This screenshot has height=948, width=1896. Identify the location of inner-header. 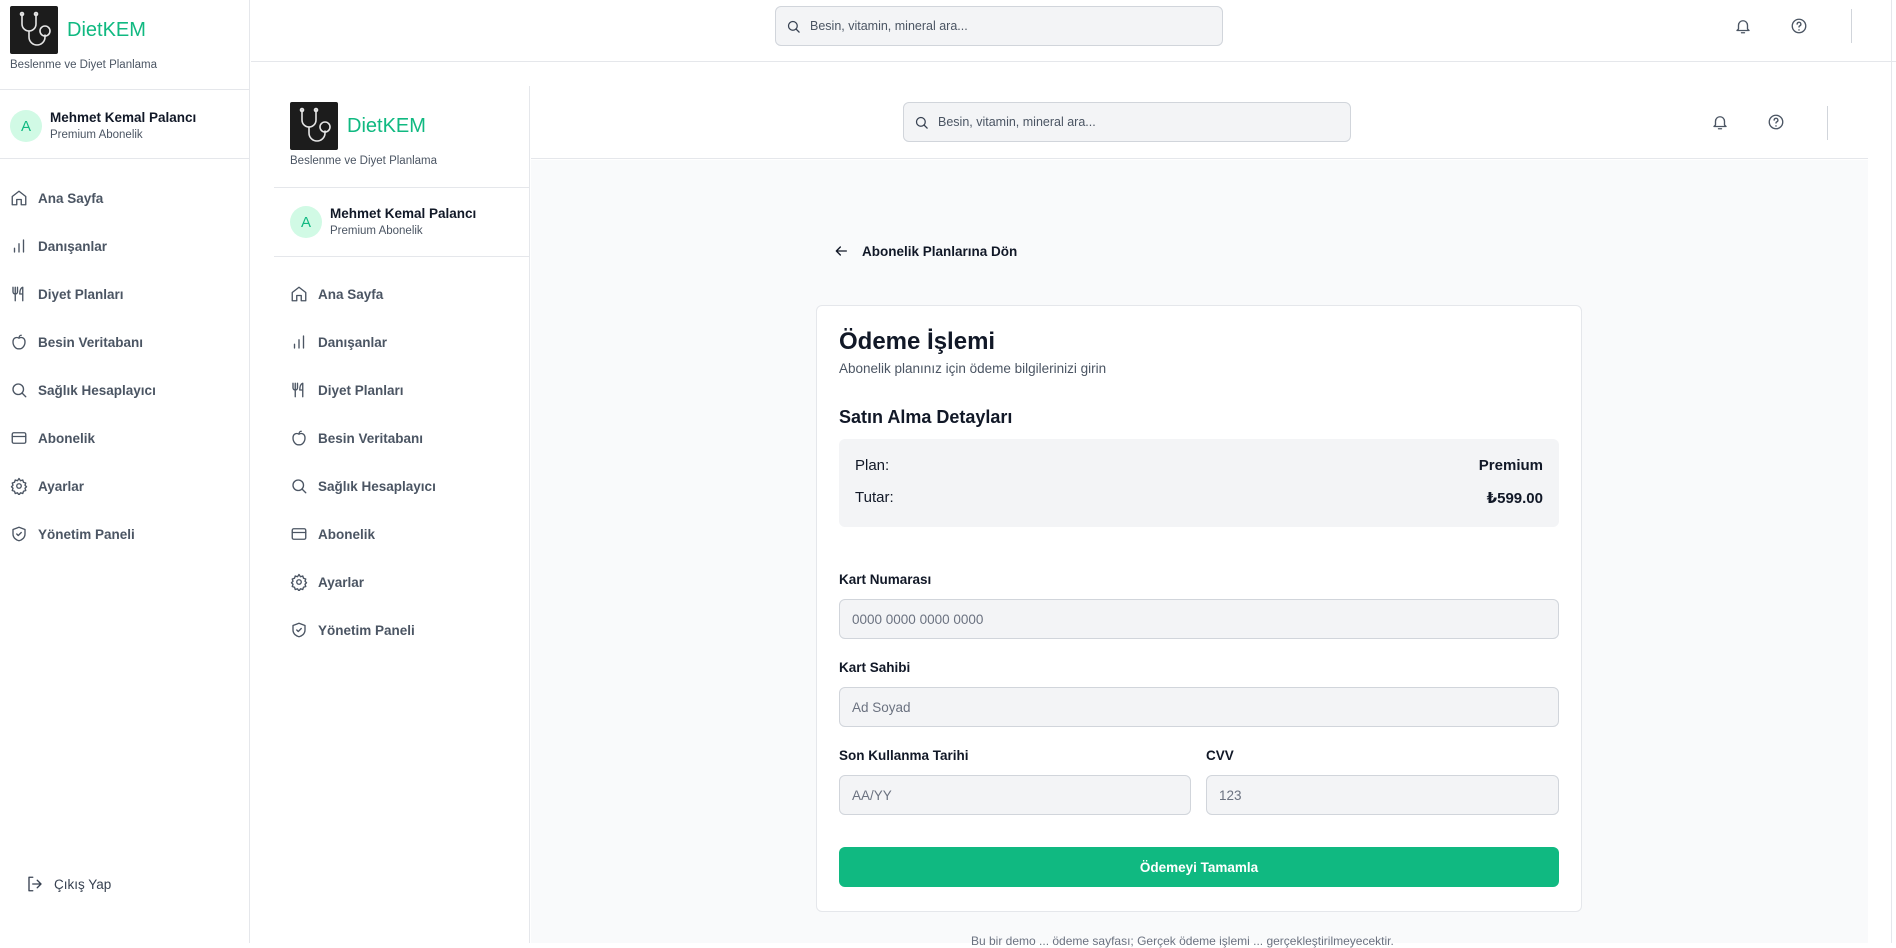
(1199, 122).